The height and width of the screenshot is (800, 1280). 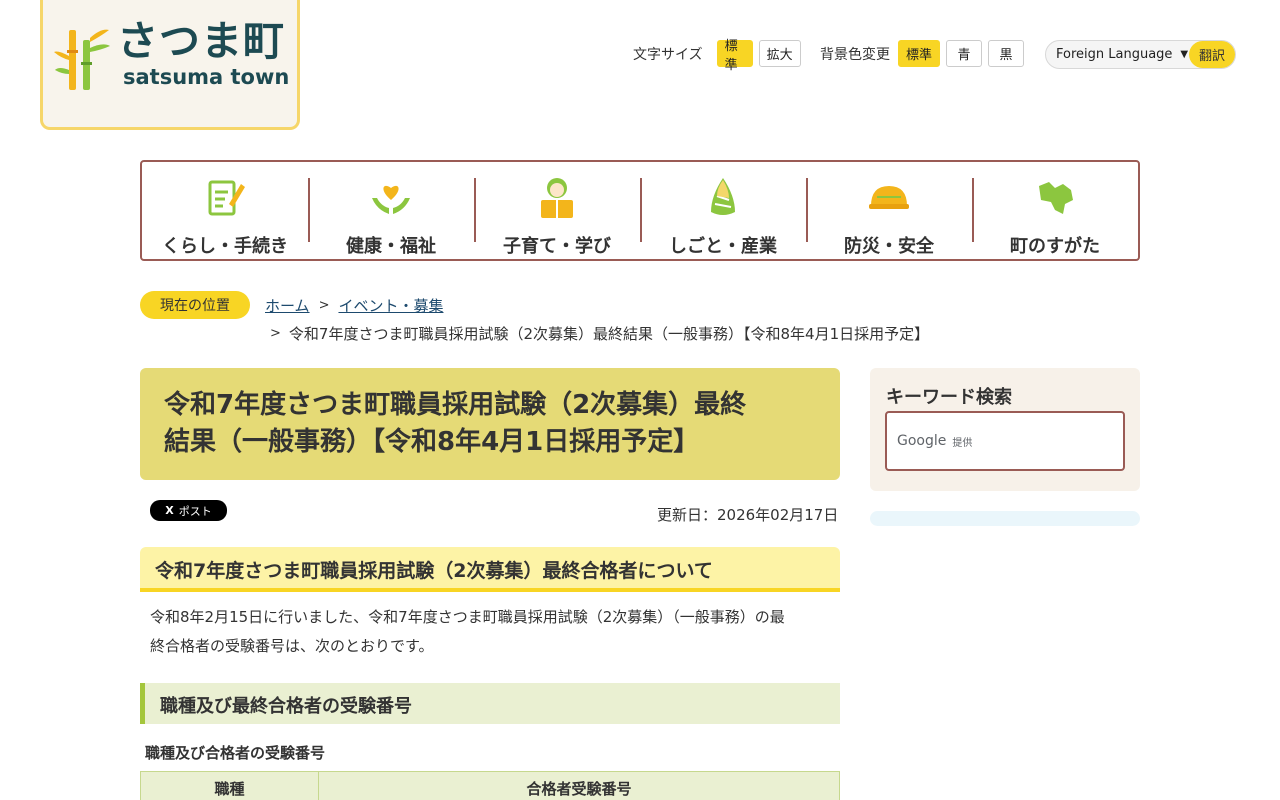 I want to click on bamboo-shoot-icon, so click(x=723, y=196).